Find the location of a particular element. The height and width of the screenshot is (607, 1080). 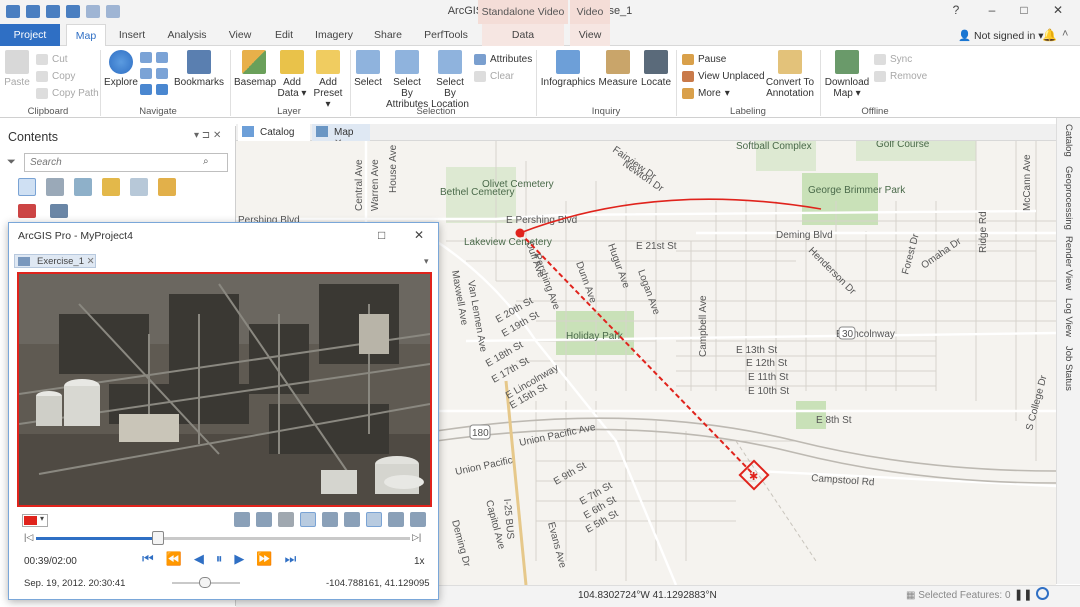

open-project-icon is located at coordinates (33, 11).